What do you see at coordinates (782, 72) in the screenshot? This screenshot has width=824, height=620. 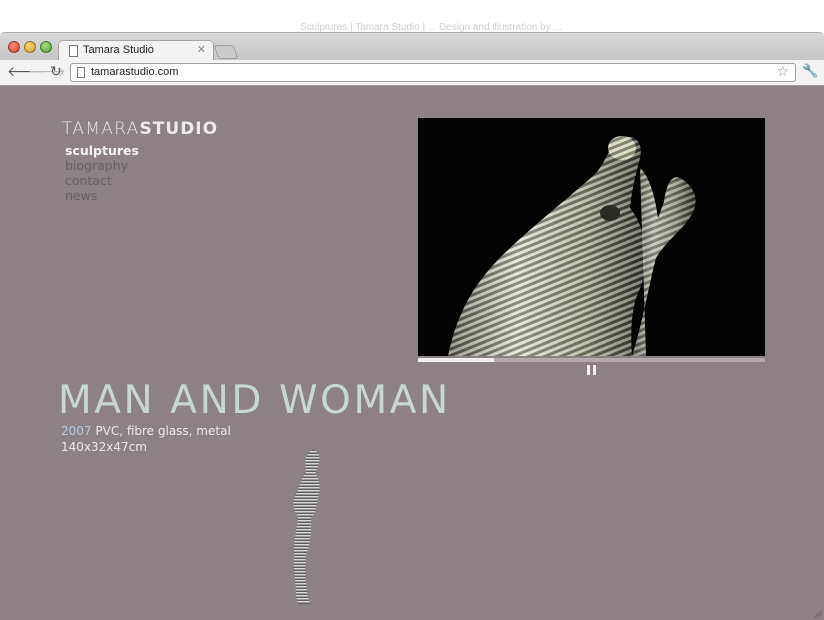 I see `star-icon: ☆` at bounding box center [782, 72].